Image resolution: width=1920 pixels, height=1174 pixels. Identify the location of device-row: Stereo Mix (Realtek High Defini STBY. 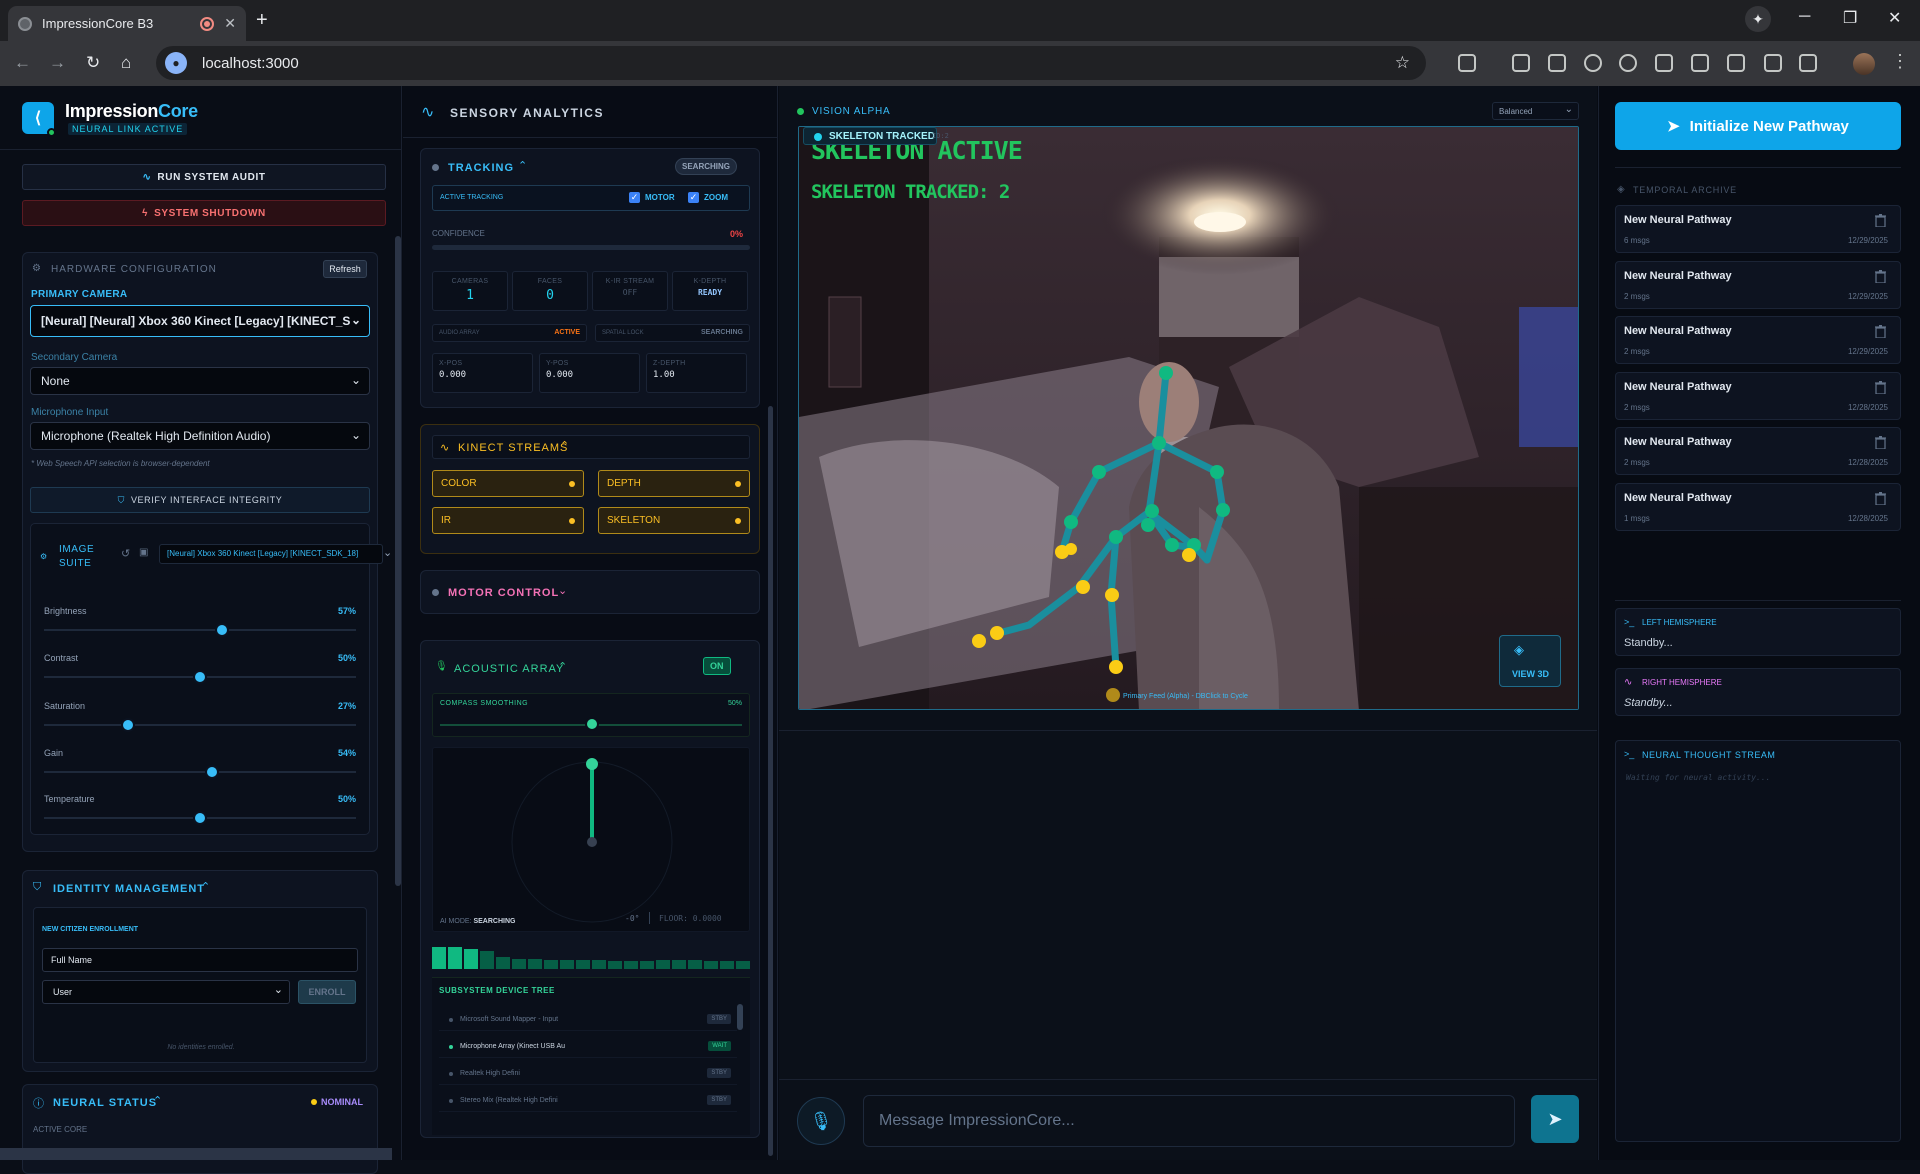
(588, 1101).